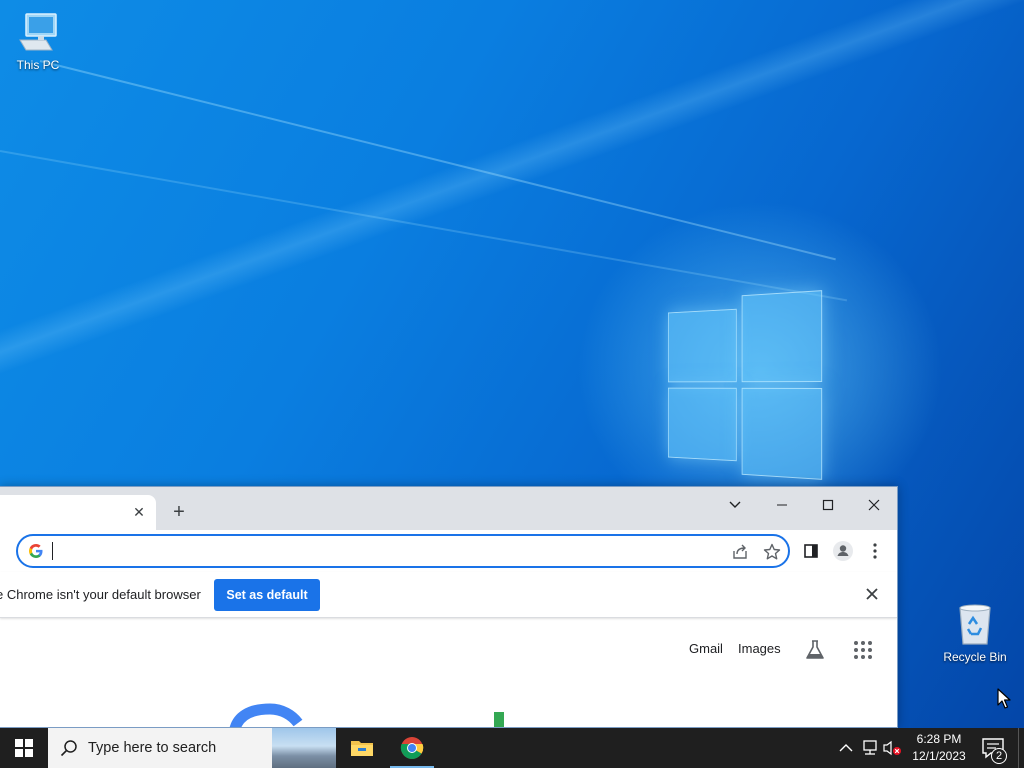 This screenshot has width=1024, height=768. What do you see at coordinates (100, 594) in the screenshot?
I see `infobar-message: e Chrome isn't your default browser` at bounding box center [100, 594].